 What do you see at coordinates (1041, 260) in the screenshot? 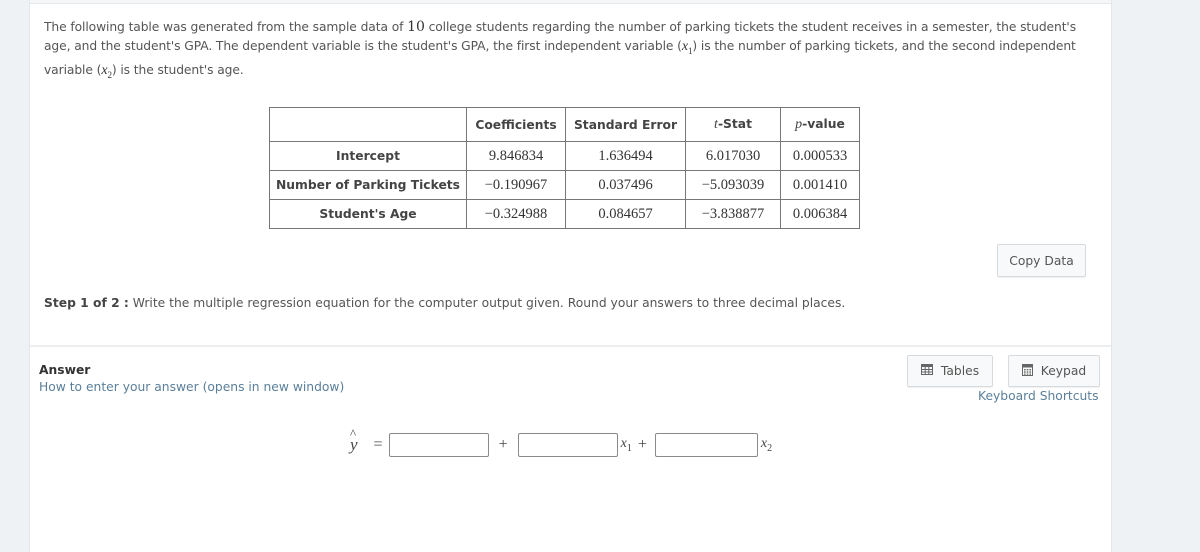
I see `copy-data-button: Copy Data` at bounding box center [1041, 260].